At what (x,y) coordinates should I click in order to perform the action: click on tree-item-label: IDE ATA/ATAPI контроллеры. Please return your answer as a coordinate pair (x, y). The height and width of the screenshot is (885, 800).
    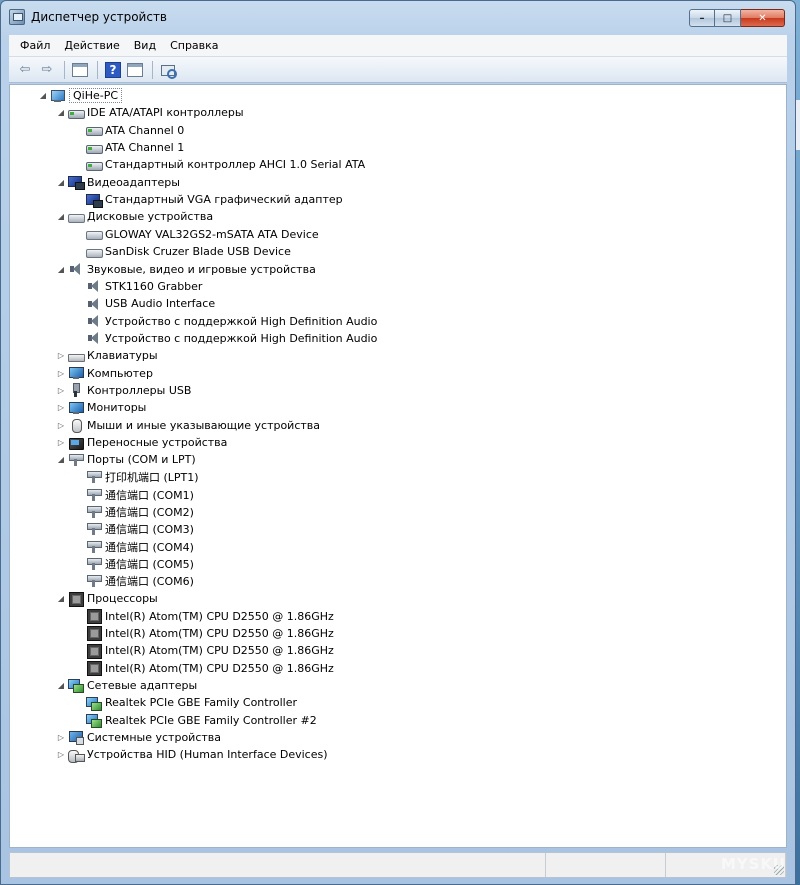
    Looking at the image, I should click on (165, 113).